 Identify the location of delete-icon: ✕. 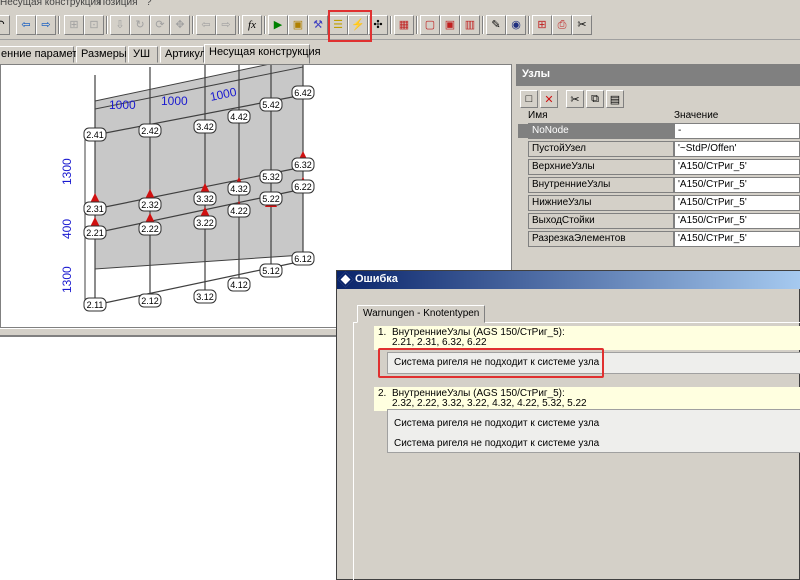
(549, 99).